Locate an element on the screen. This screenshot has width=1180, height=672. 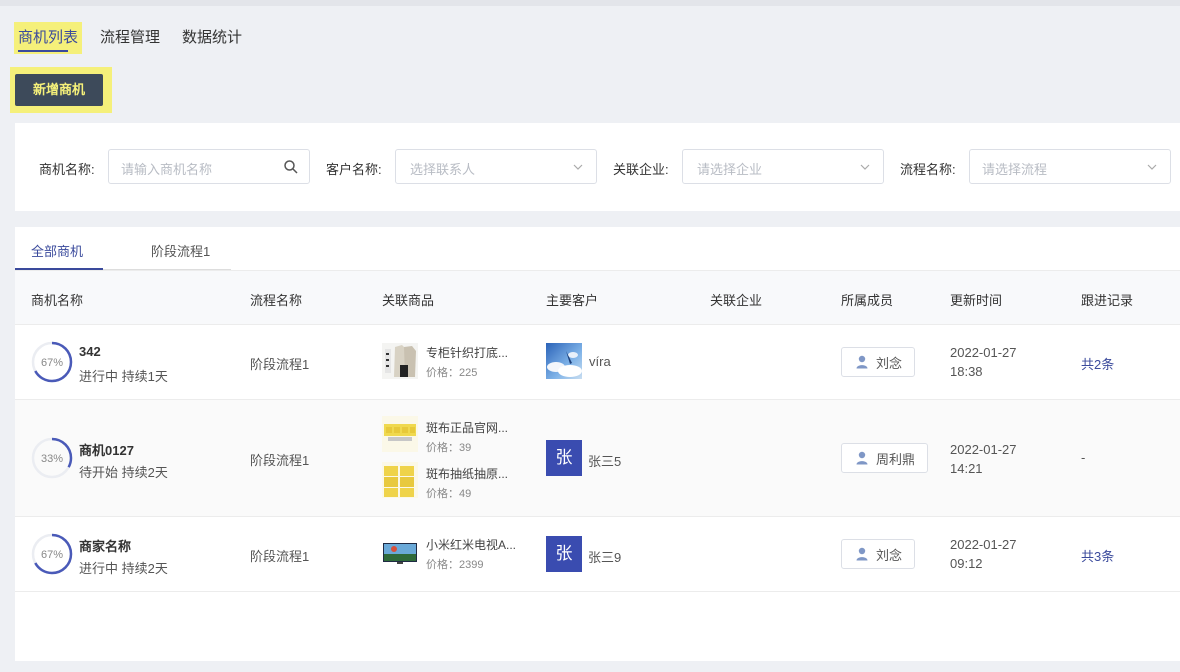
updated-time: 09:12 is located at coordinates (966, 563).